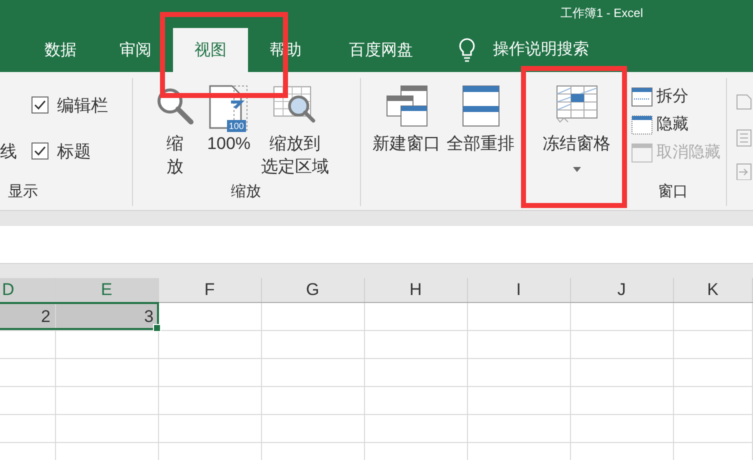 Image resolution: width=753 pixels, height=460 pixels. What do you see at coordinates (74, 151) in the screenshot?
I see `checkbox-label: 标题` at bounding box center [74, 151].